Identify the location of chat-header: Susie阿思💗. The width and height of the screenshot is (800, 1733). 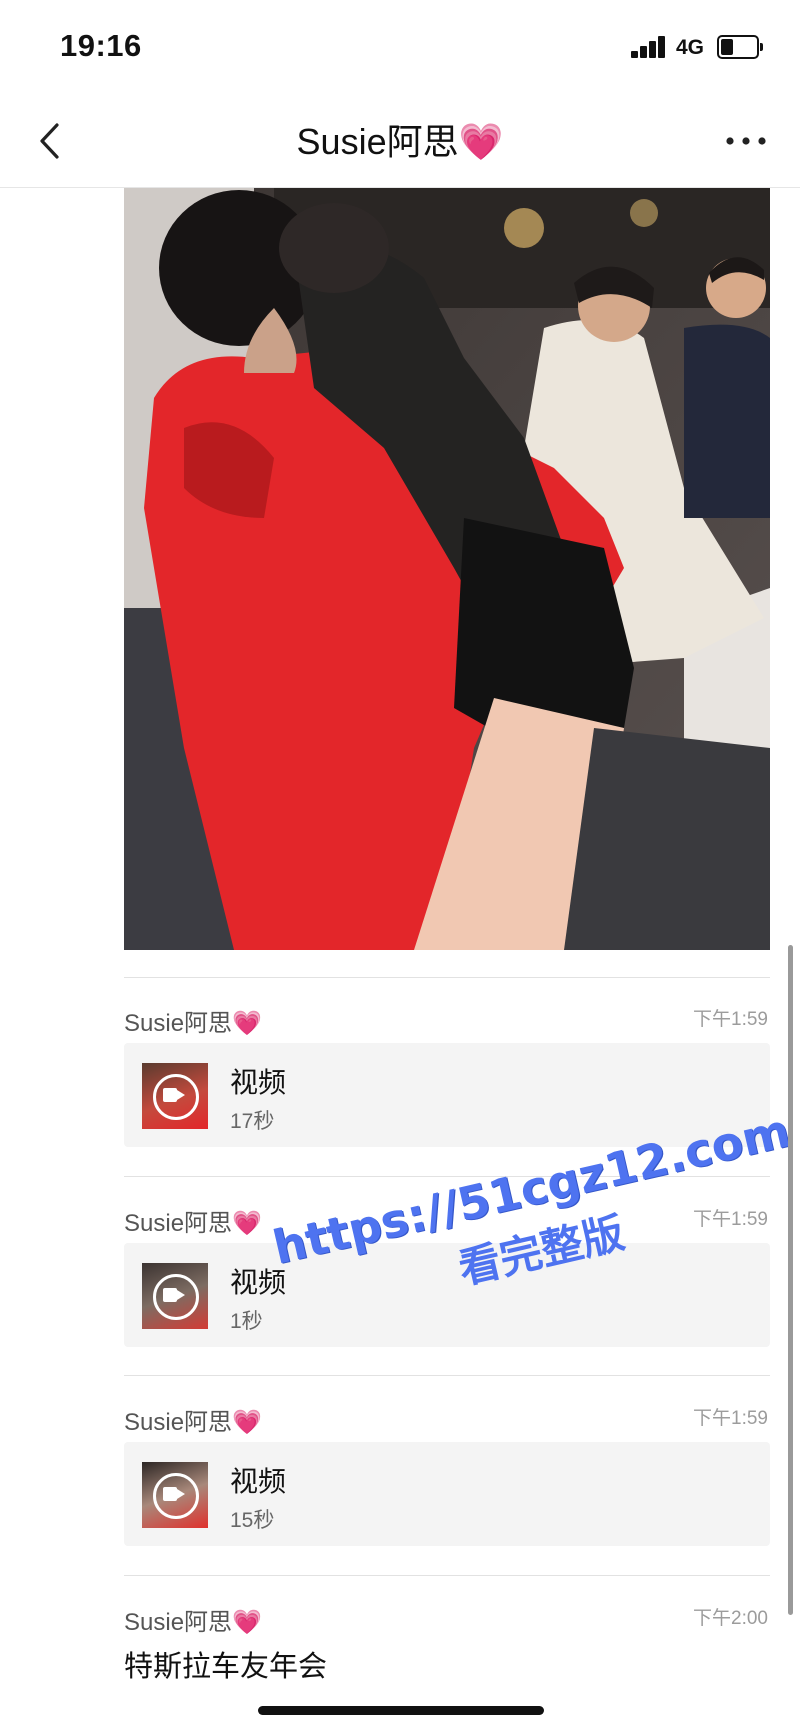
(400, 141).